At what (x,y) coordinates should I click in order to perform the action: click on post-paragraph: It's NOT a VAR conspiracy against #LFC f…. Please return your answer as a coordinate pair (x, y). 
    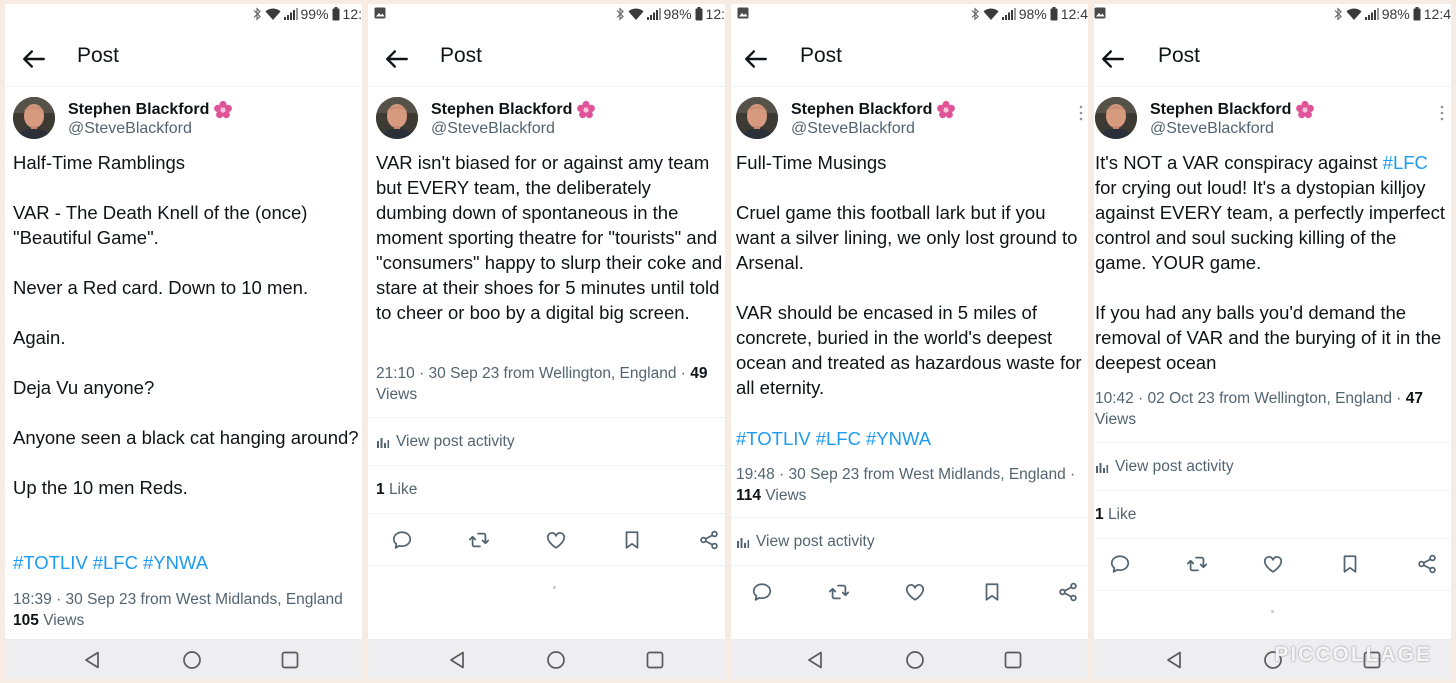
    Looking at the image, I should click on (1273, 212).